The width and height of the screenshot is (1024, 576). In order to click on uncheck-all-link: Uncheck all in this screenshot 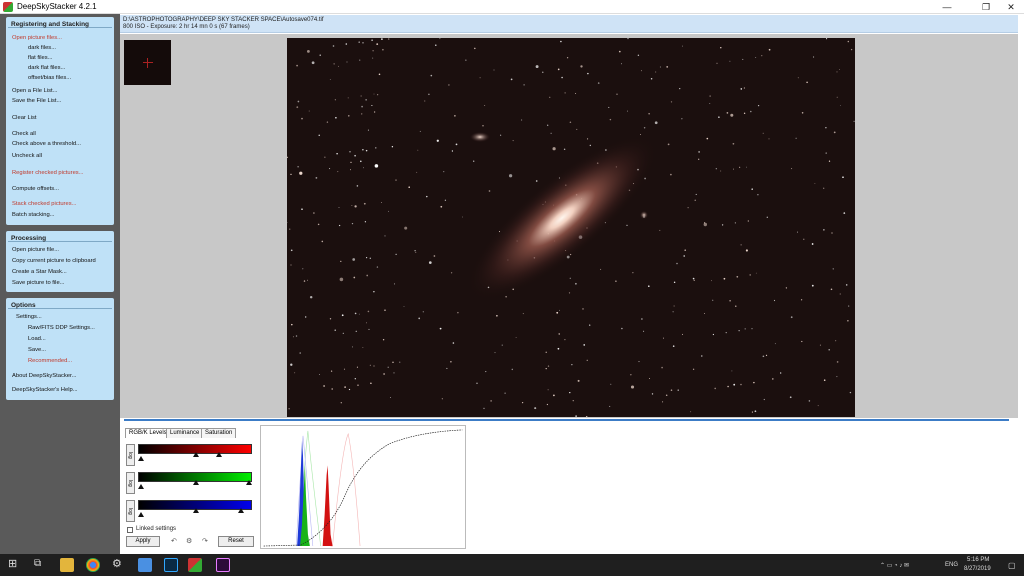, I will do `click(27, 156)`.